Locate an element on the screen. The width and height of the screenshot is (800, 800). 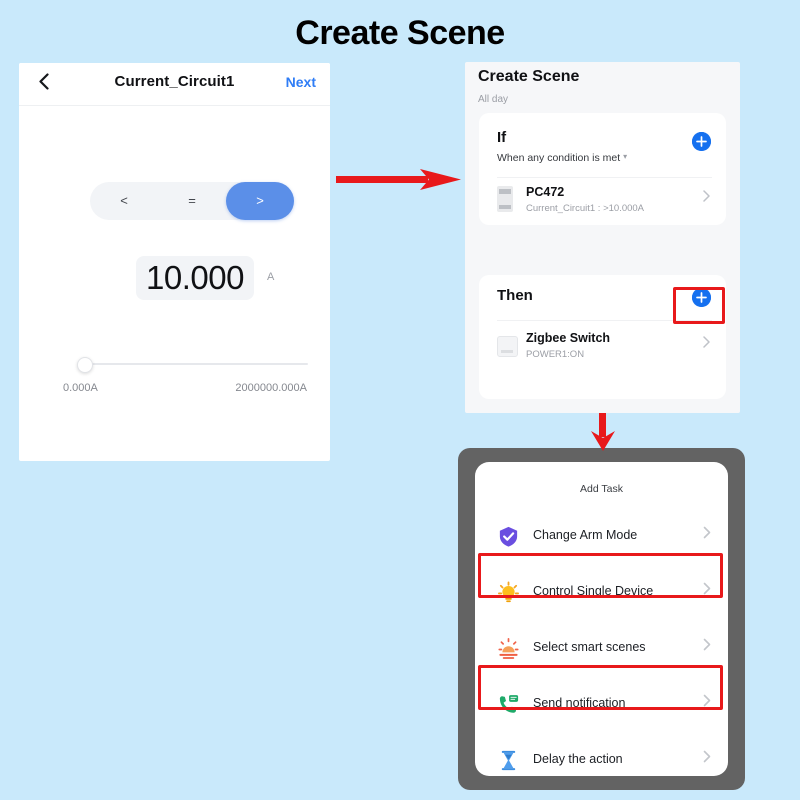
all-day-label: All day is located at coordinates (493, 99).